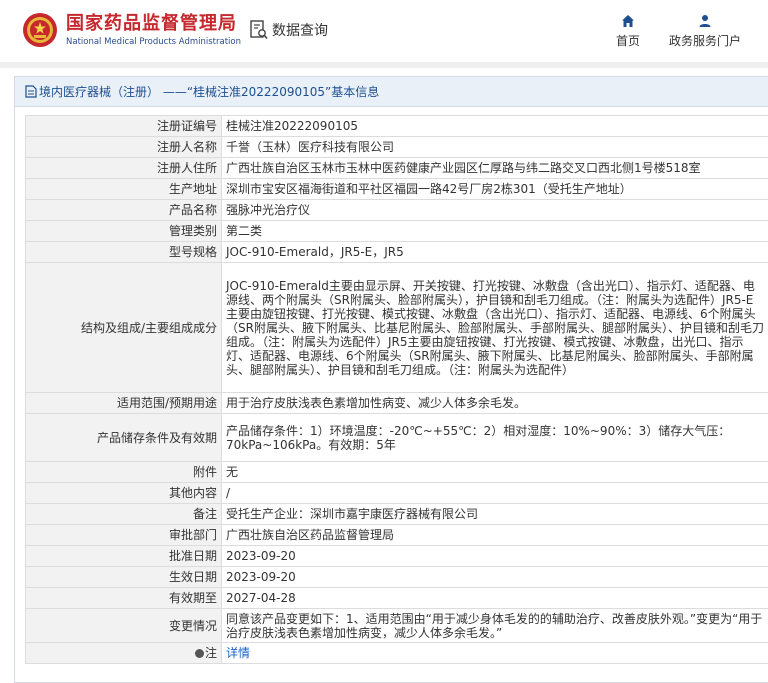 The image size is (768, 683). Describe the element at coordinates (494, 403) in the screenshot. I see `row-value: 用于治疗皮肤浅表色素增加性病变、减少人体多余毛发。` at that location.